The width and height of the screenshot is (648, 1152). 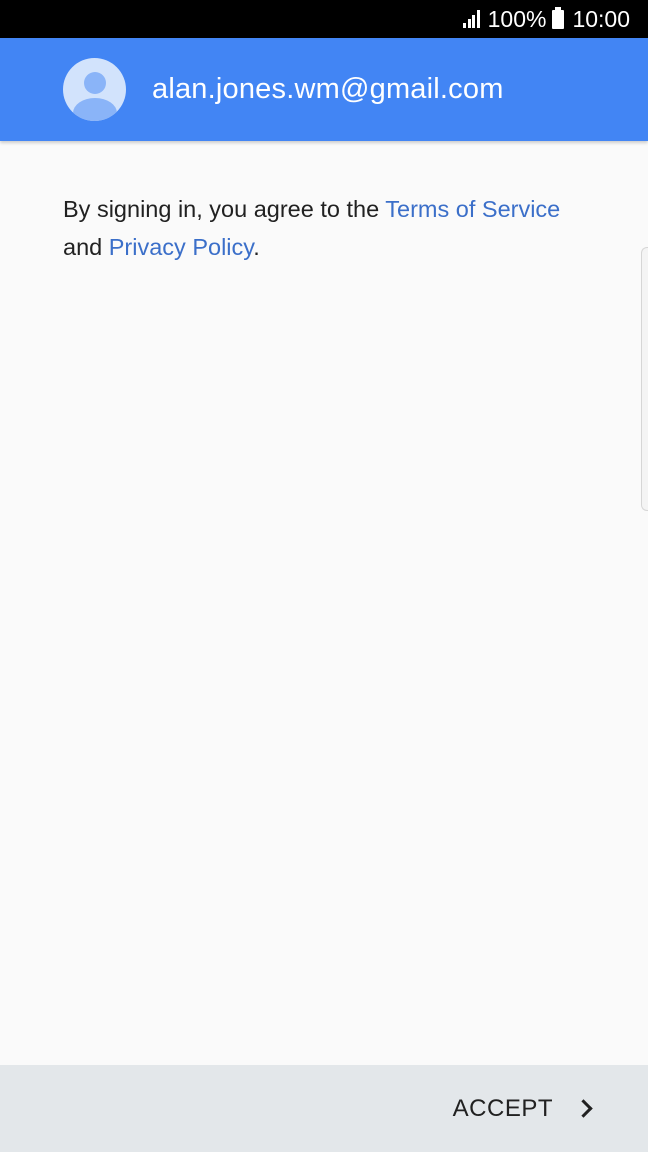 I want to click on account-avatar-icon, so click(x=94, y=89).